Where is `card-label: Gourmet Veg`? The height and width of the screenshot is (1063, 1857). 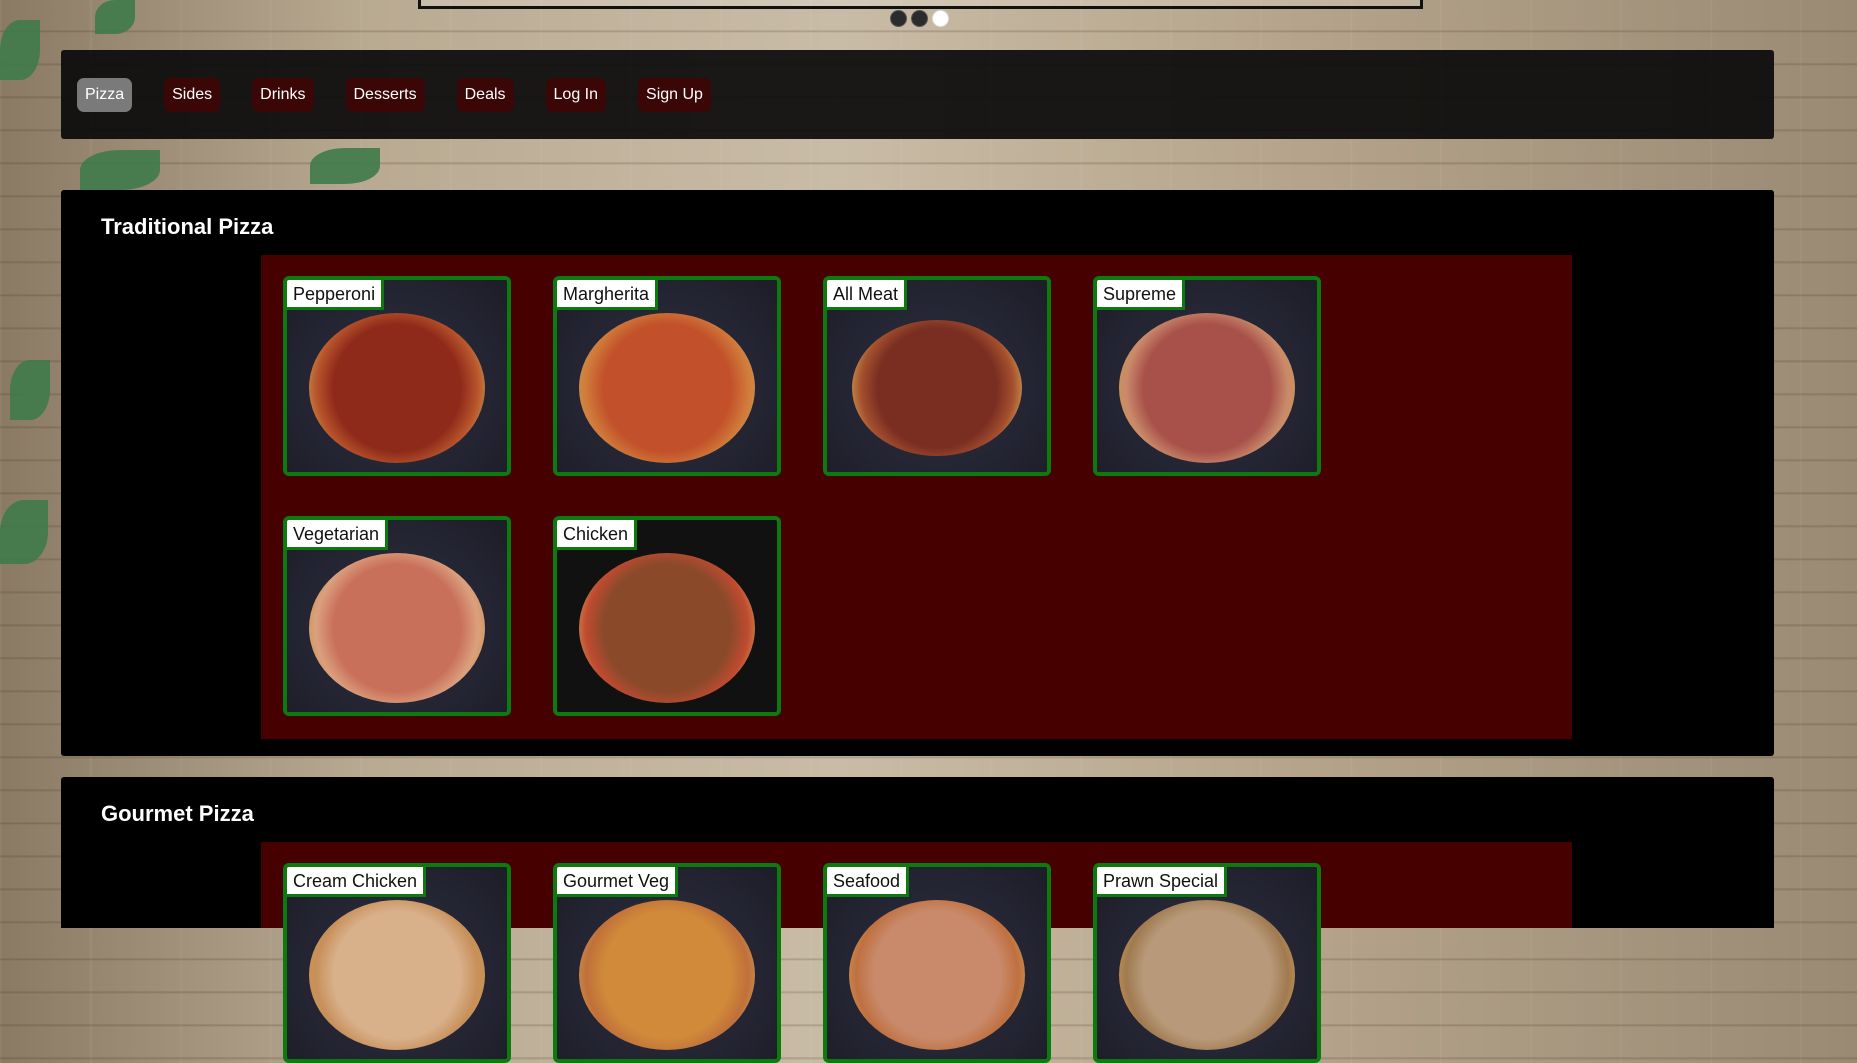 card-label: Gourmet Veg is located at coordinates (618, 882).